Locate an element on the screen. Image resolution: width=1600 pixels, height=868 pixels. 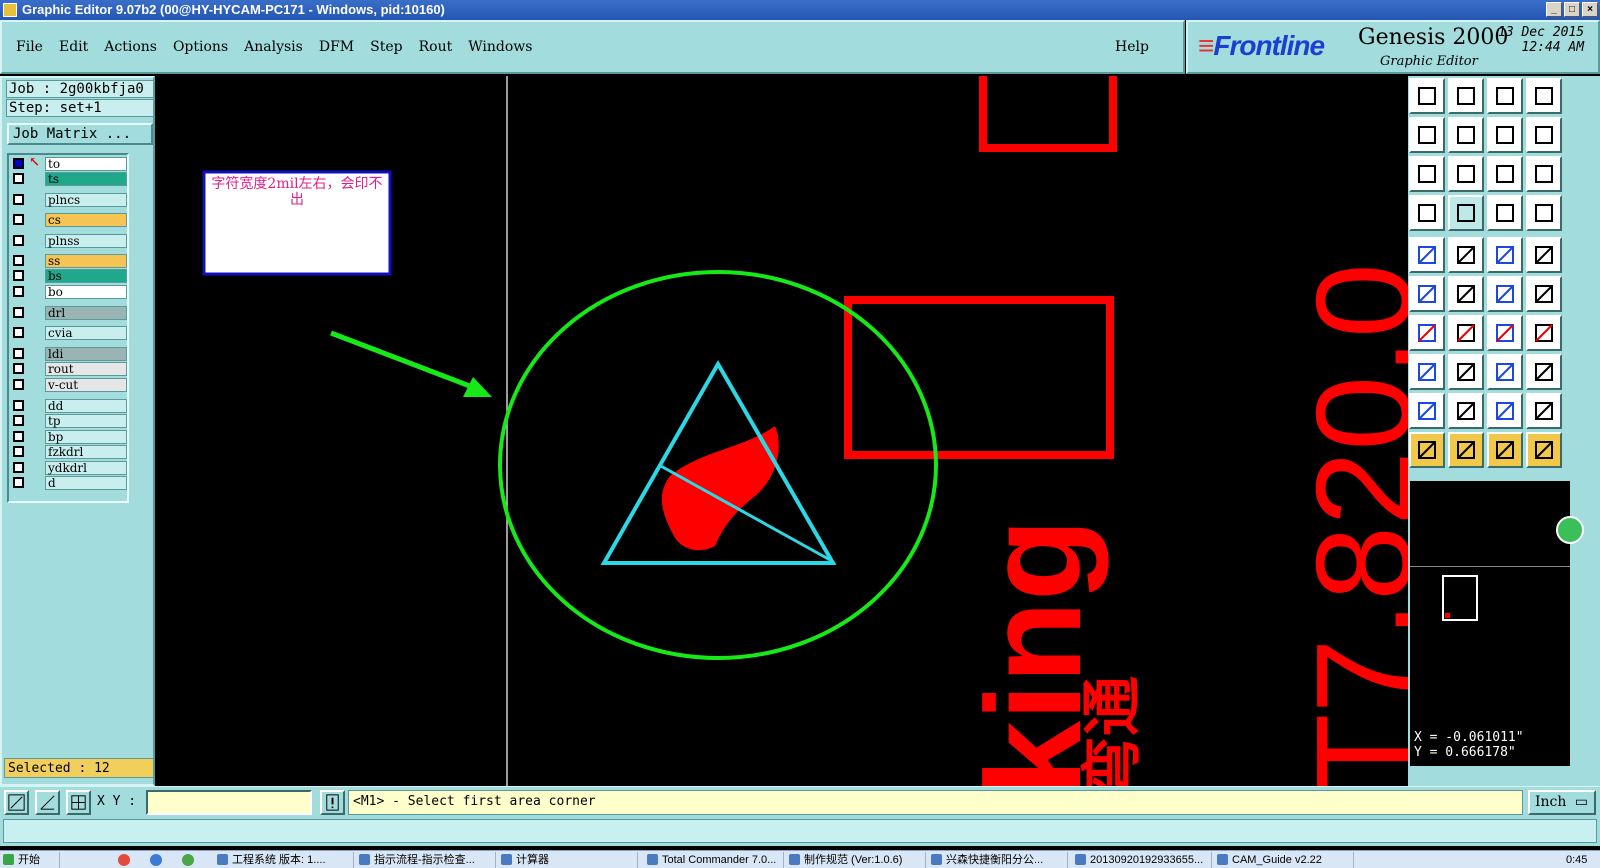
layer-name: ss is located at coordinates (86, 261).